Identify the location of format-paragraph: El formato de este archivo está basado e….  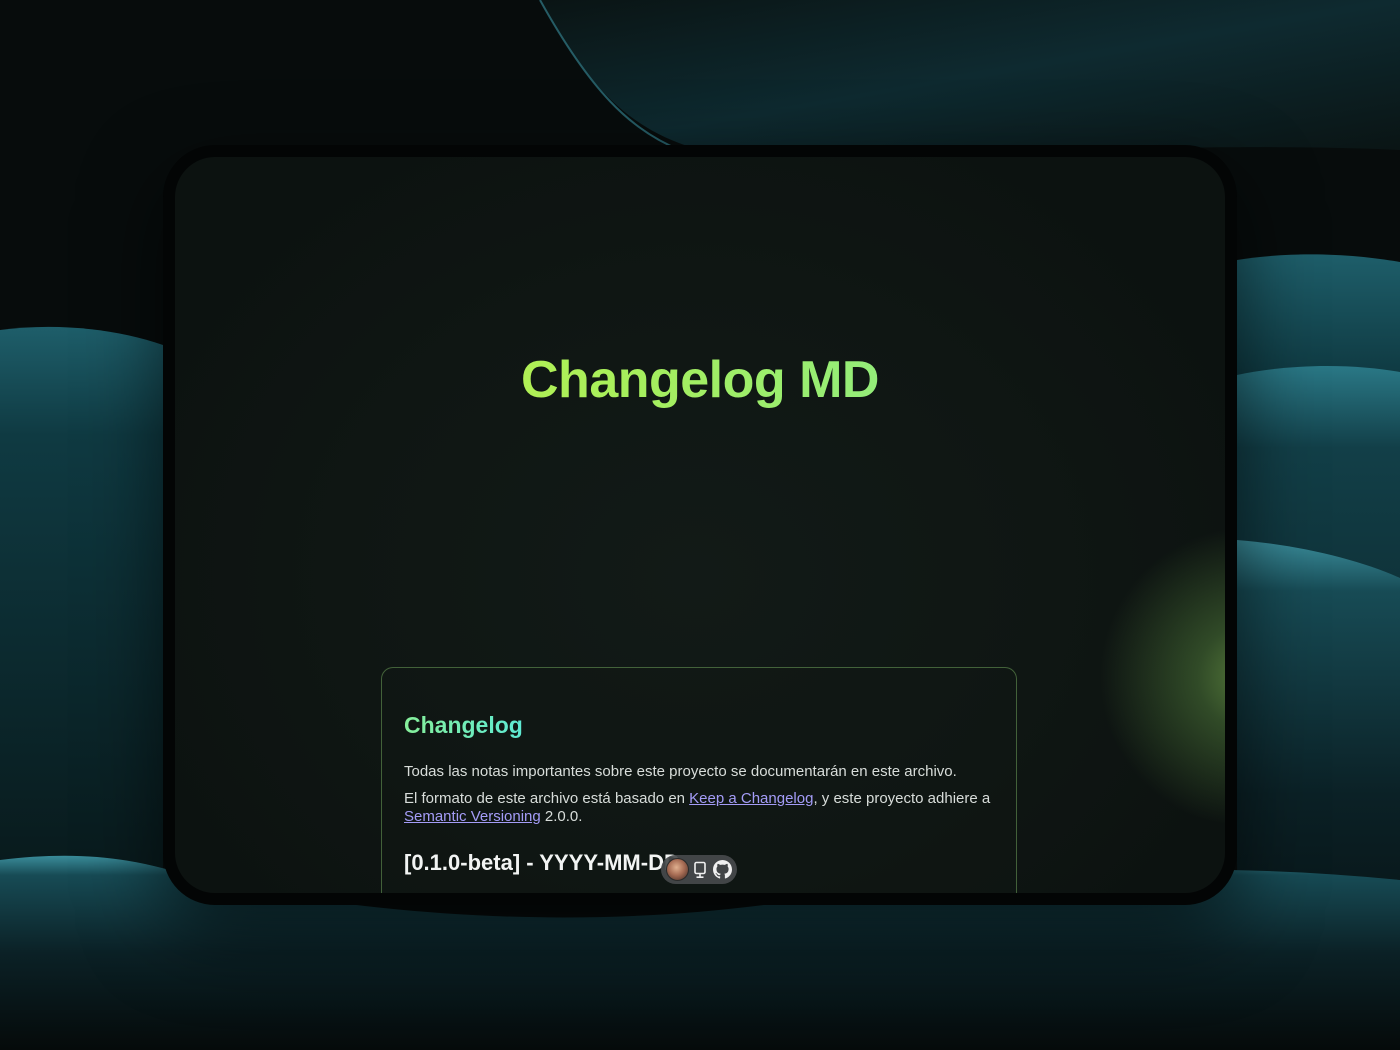
(699, 808).